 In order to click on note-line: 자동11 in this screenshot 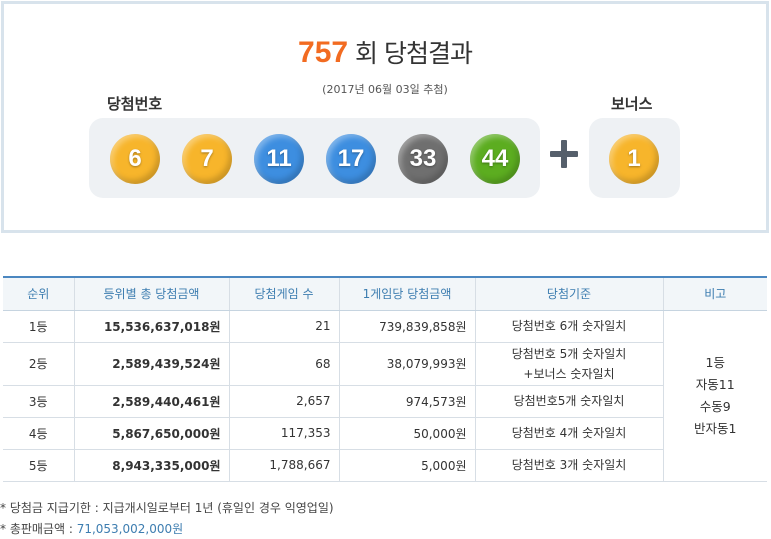, I will do `click(715, 384)`.